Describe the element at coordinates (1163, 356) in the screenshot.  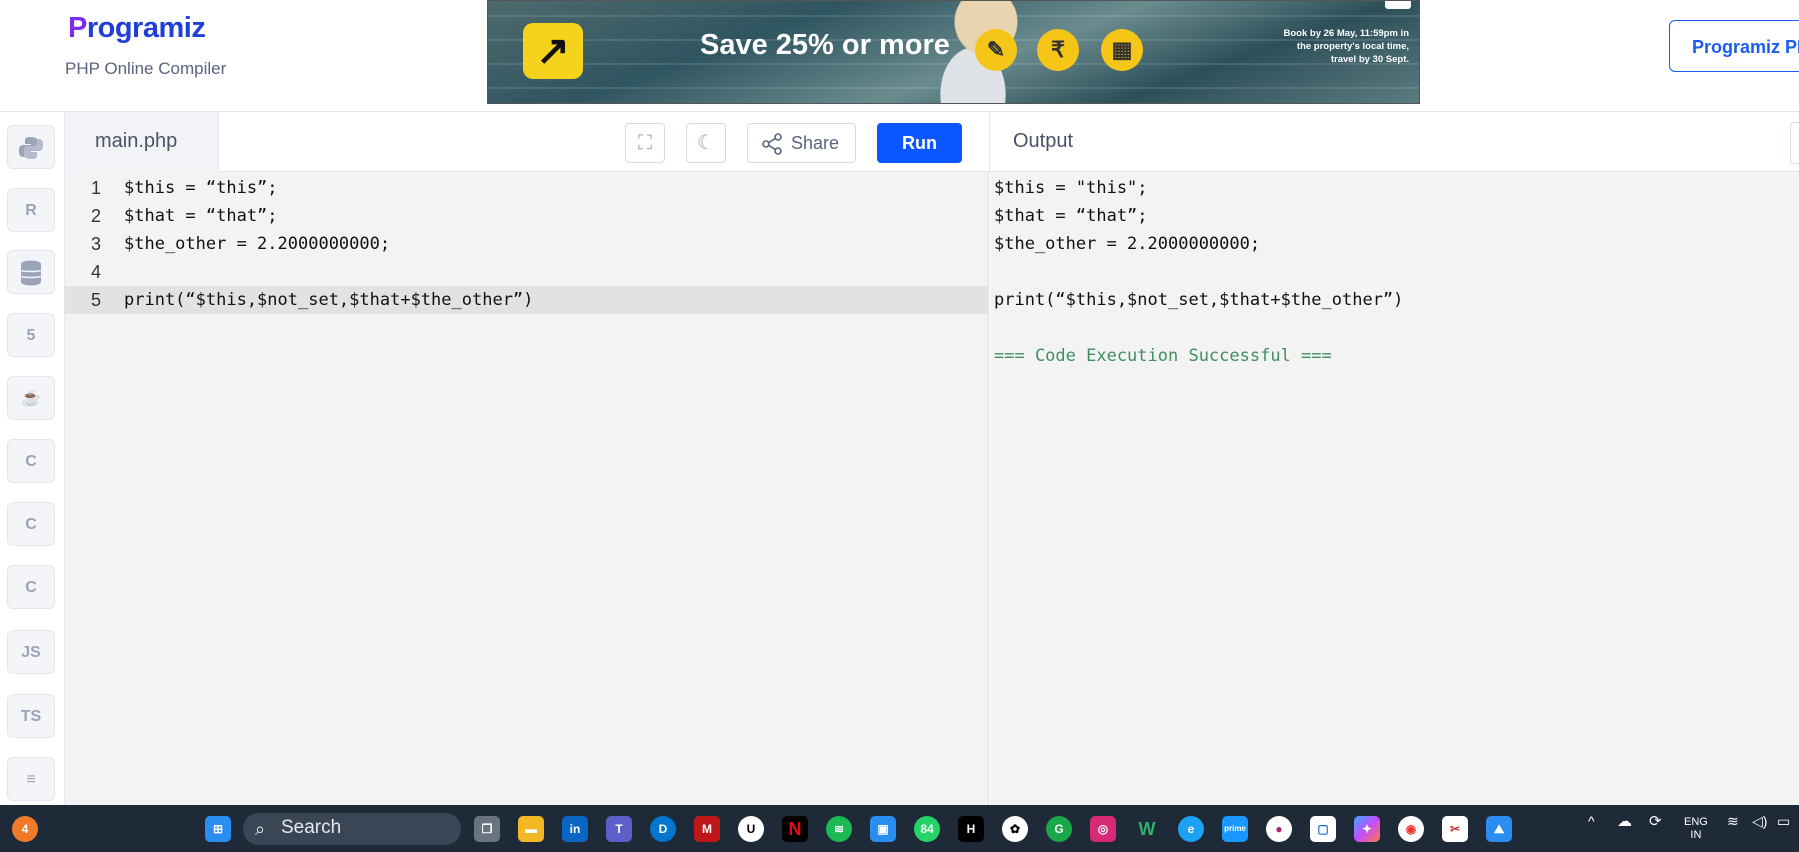
I see `execution-status: === Code Execution Successful ===` at that location.